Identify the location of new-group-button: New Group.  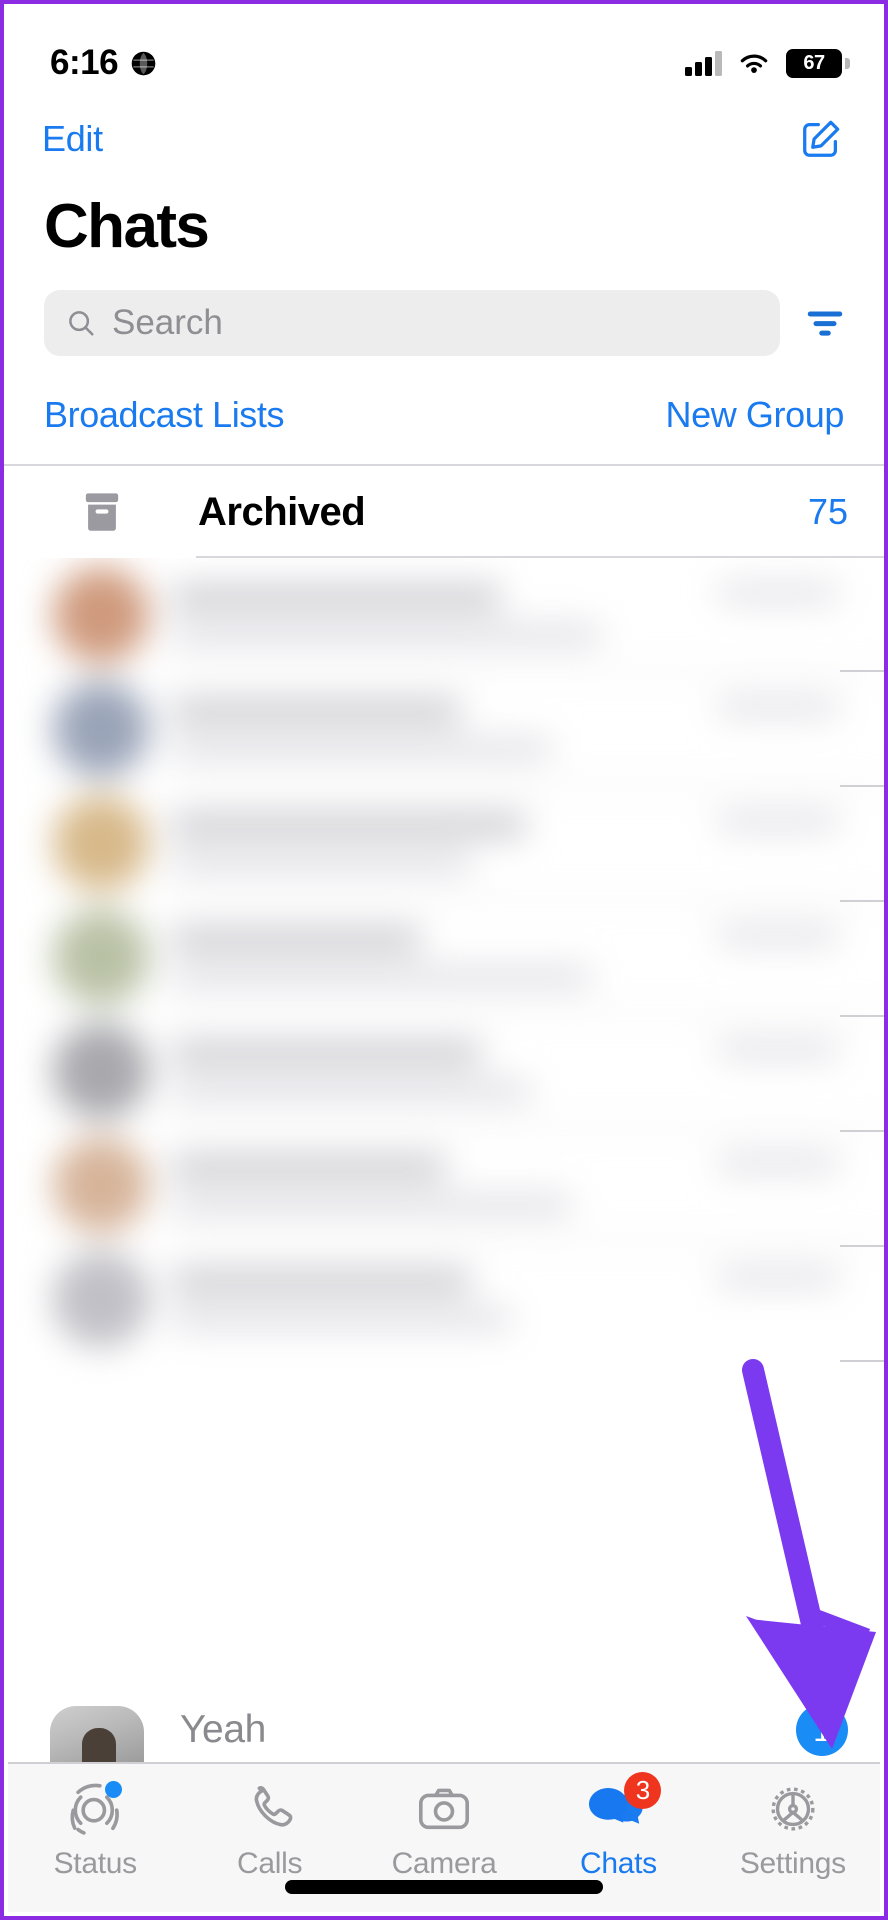
(755, 415).